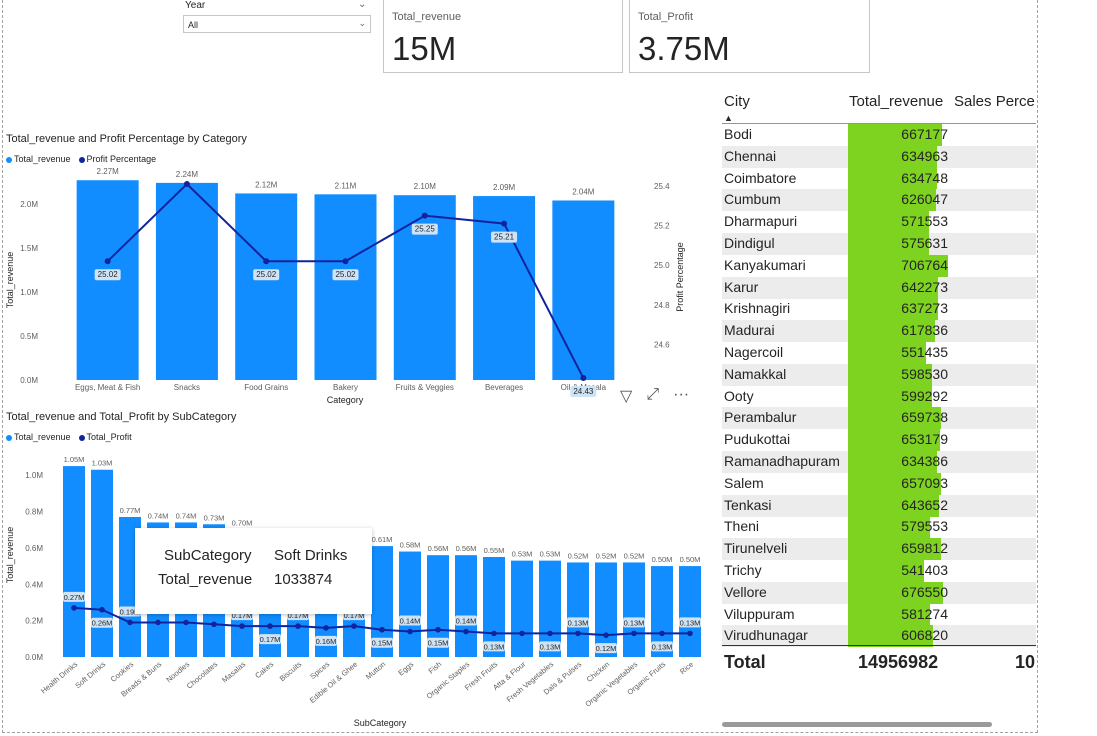 The width and height of the screenshot is (1097, 736). Describe the element at coordinates (879, 374) in the screenshot. I see `table-row: Namakkal 598530` at that location.